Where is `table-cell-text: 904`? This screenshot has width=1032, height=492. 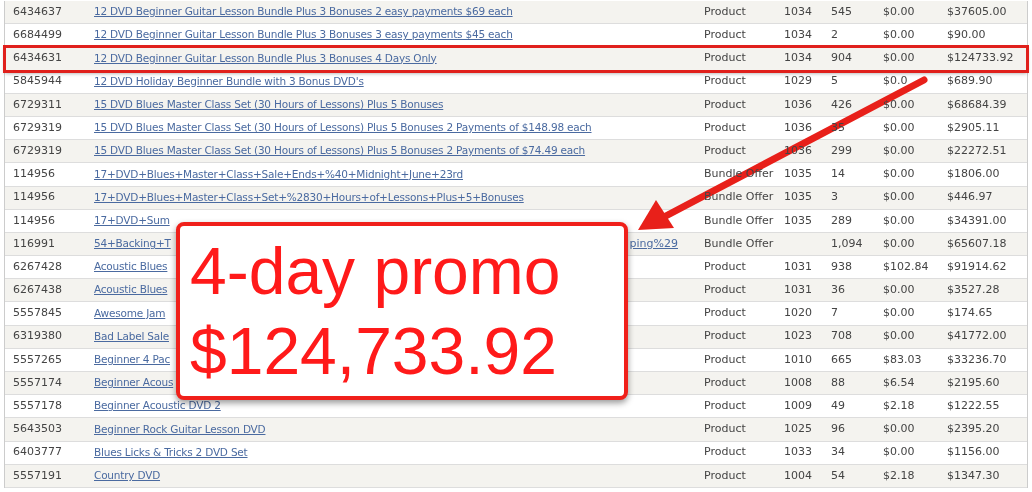 table-cell-text: 904 is located at coordinates (842, 58).